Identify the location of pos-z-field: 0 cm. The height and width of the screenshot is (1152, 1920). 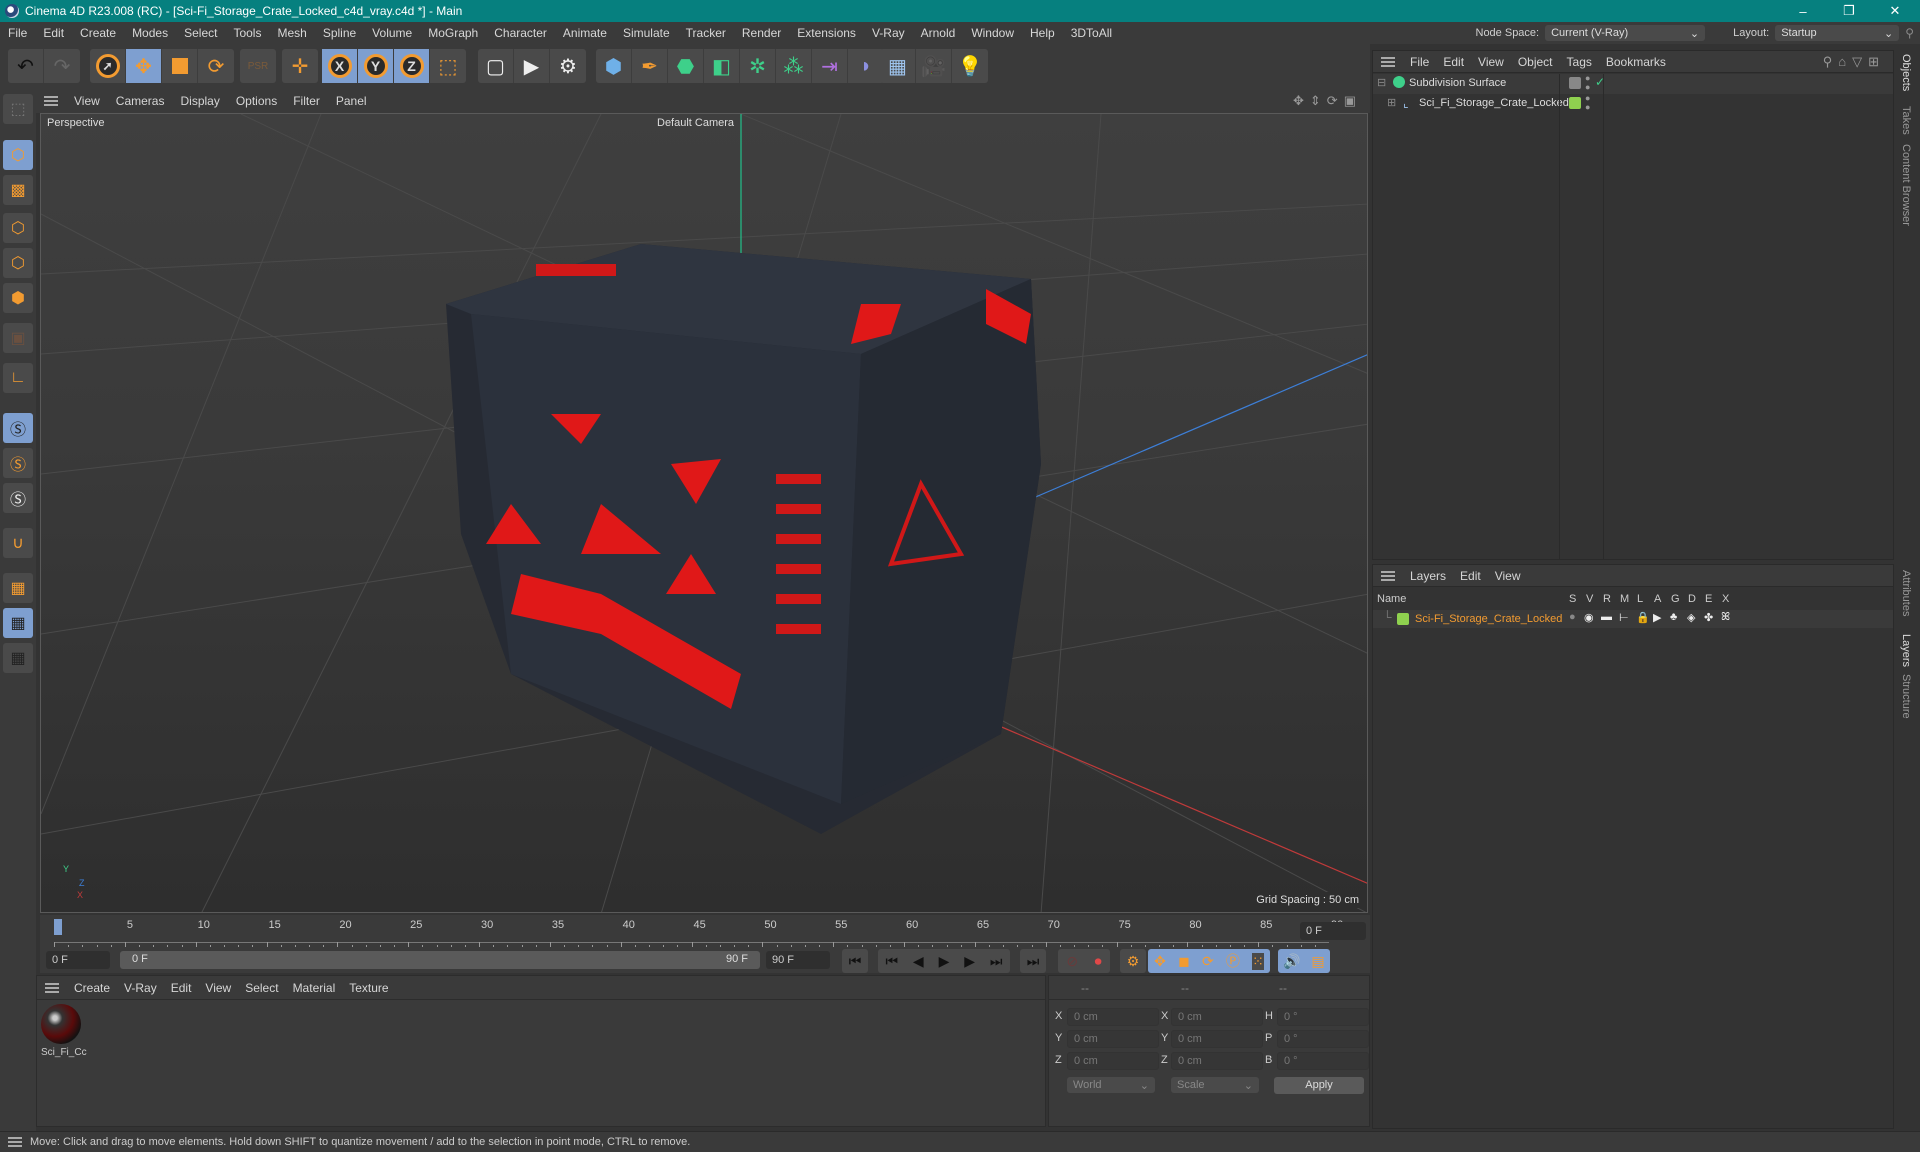
(1113, 1061).